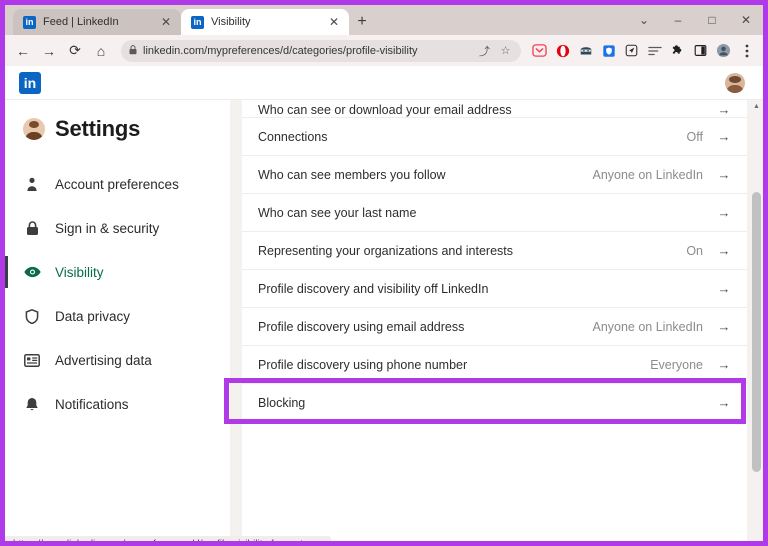  Describe the element at coordinates (32, 404) in the screenshot. I see `bell-icon` at that location.